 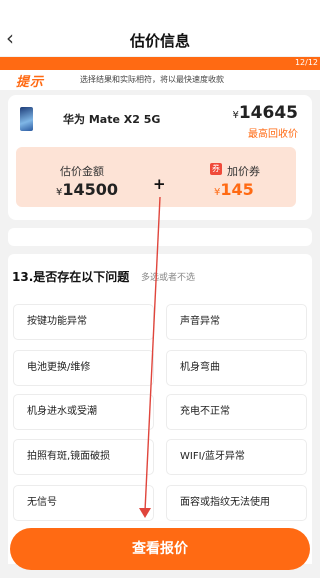 I want to click on option-button: 机身进水或受潮, so click(x=83, y=412).